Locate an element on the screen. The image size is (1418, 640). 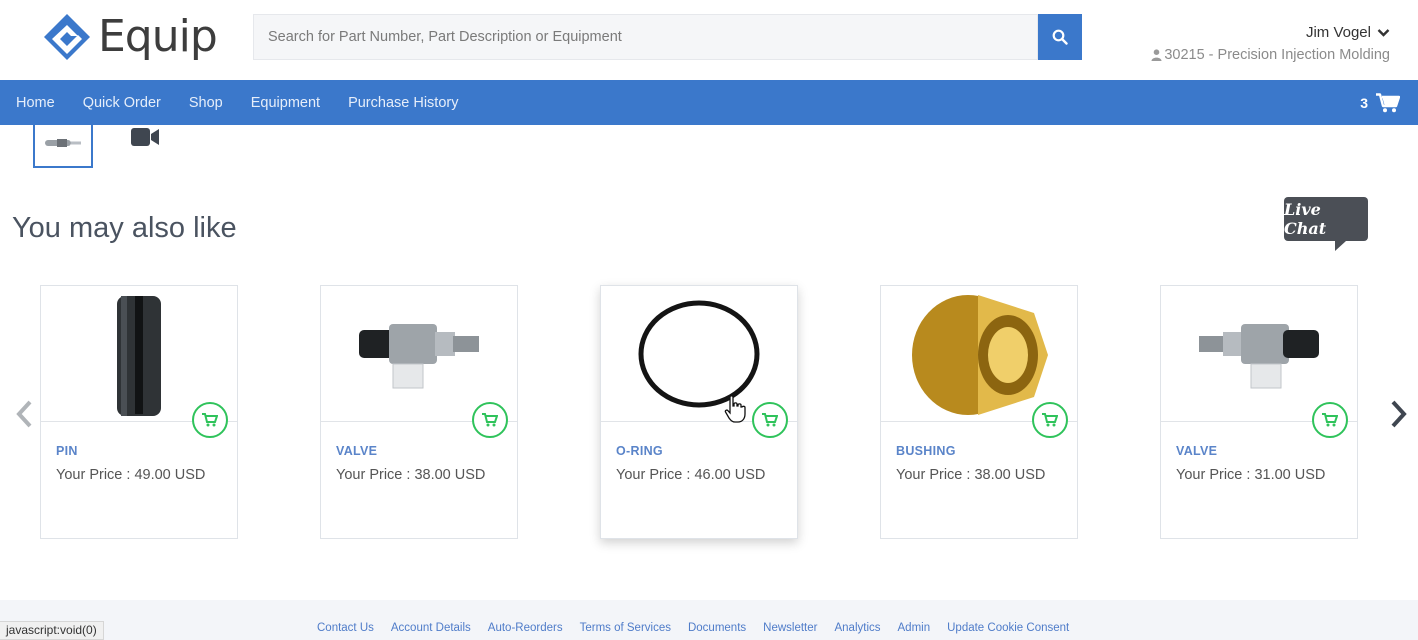
live-chat-button: Live Chat is located at coordinates (1326, 224).